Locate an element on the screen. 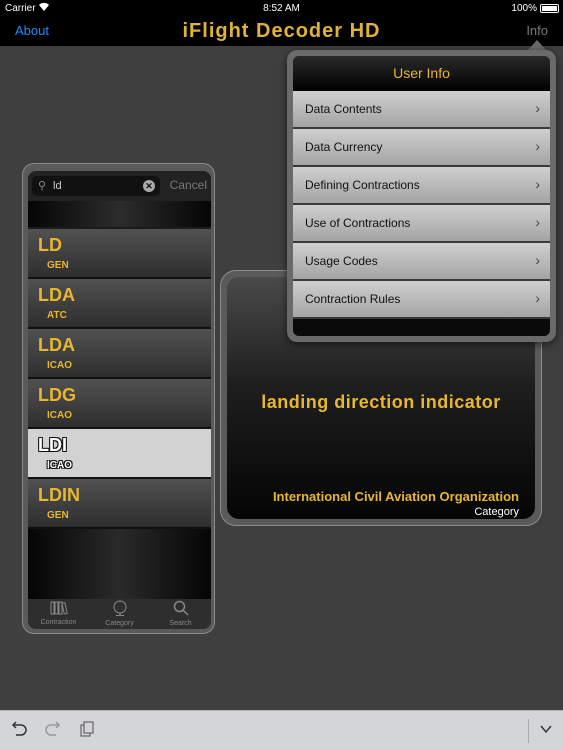 Image resolution: width=563 pixels, height=750 pixels. status-time: 8:52 AM is located at coordinates (281, 8).